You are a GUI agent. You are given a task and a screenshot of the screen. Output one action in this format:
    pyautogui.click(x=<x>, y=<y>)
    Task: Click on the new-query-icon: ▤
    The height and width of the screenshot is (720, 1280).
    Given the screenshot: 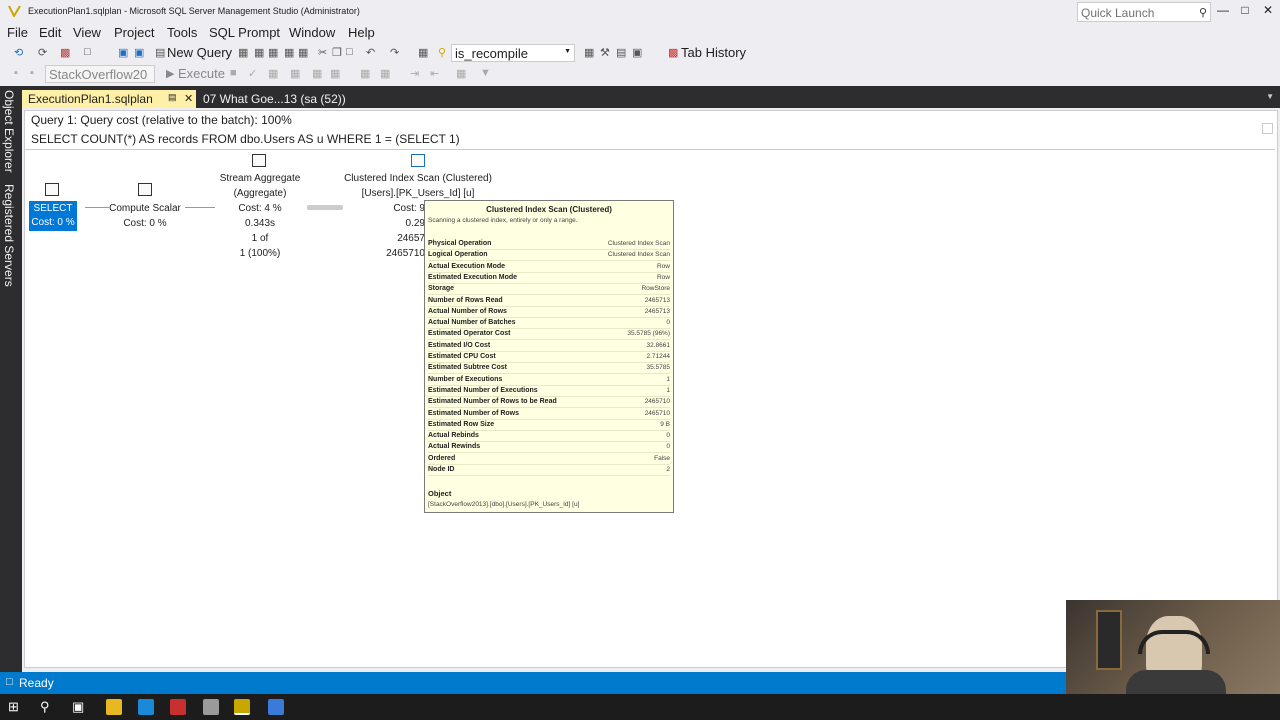 What is the action you would take?
    pyautogui.click(x=160, y=53)
    